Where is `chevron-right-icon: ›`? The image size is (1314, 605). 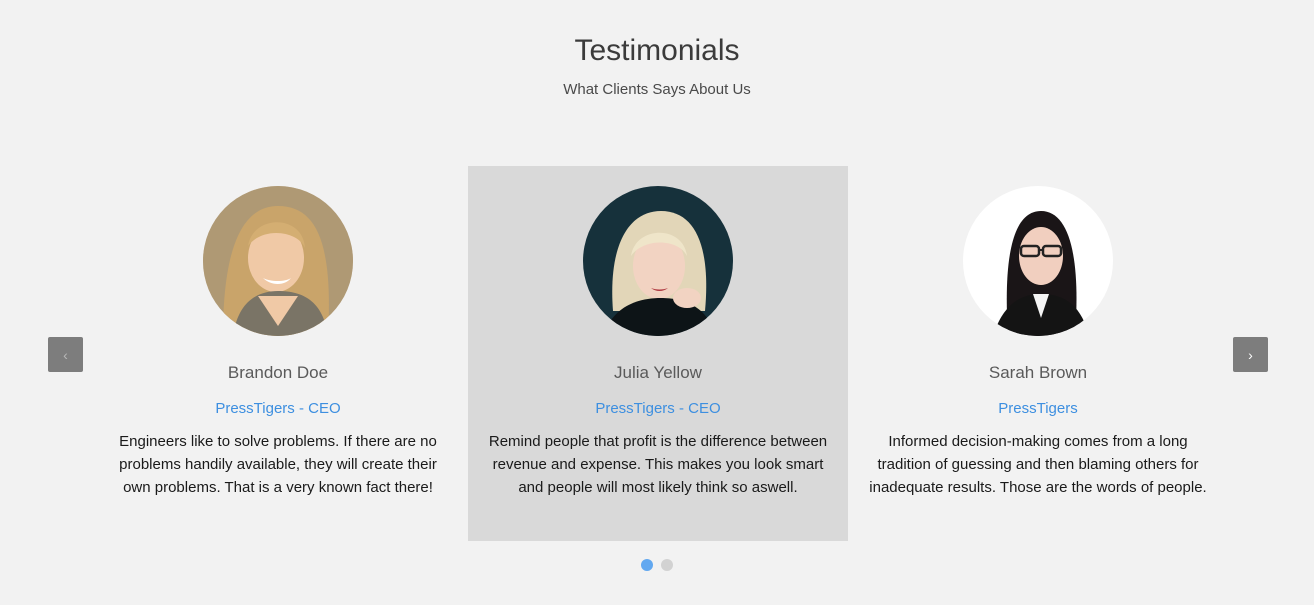 chevron-right-icon: › is located at coordinates (1250, 354).